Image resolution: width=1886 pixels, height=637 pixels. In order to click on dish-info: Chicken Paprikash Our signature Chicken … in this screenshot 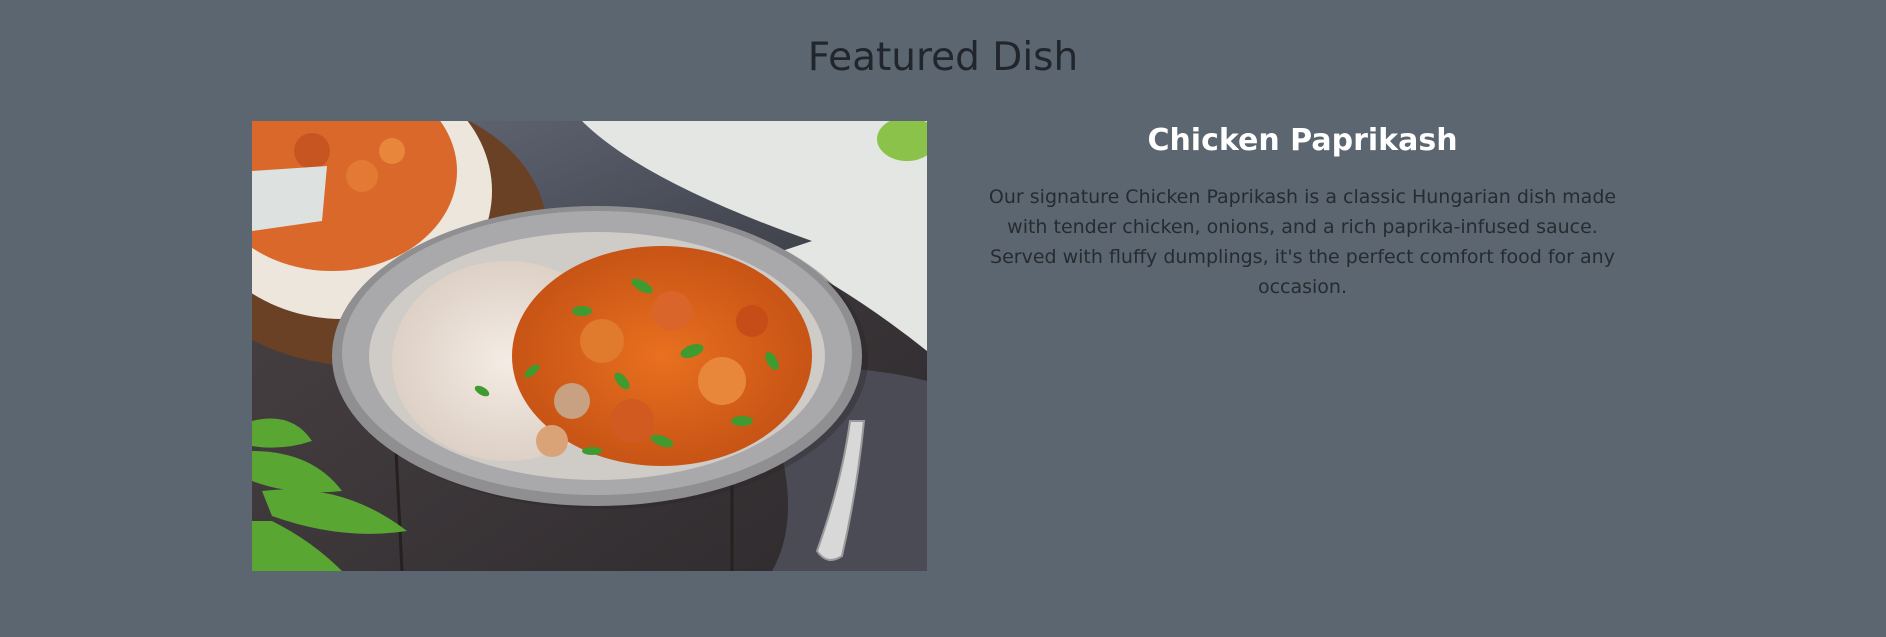, I will do `click(1302, 210)`.